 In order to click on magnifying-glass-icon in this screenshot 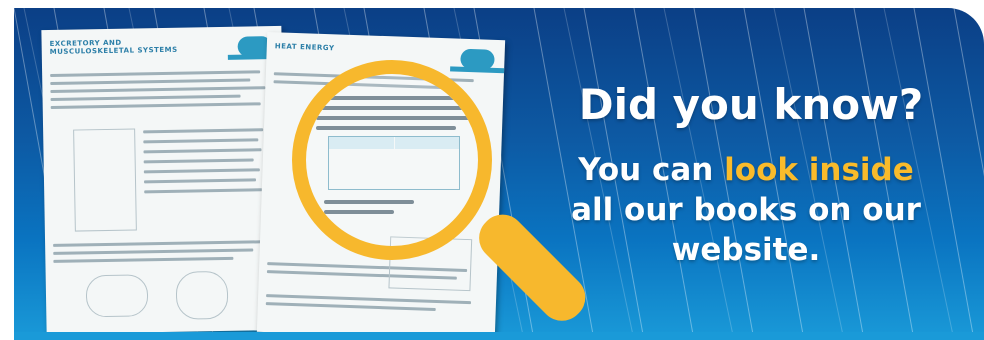, I will do `click(392, 160)`.